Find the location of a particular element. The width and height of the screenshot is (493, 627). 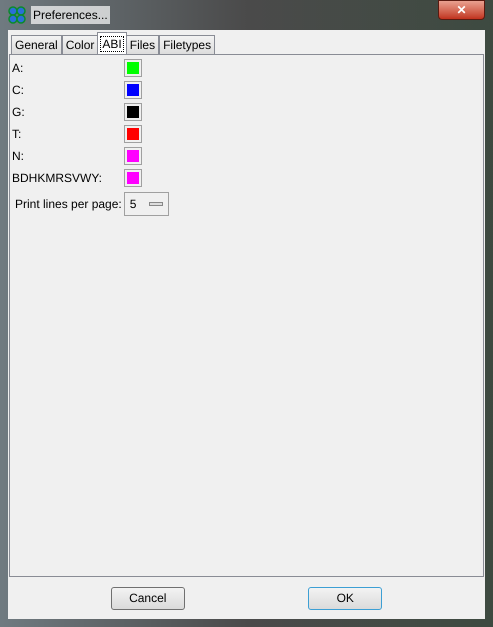

app-icon is located at coordinates (17, 15).